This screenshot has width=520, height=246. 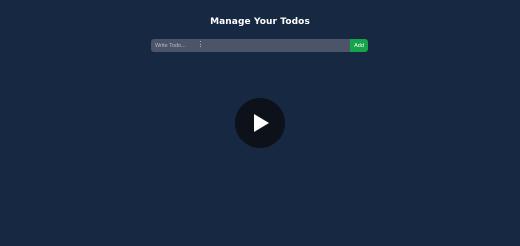 I want to click on add-button: Add, so click(x=359, y=45).